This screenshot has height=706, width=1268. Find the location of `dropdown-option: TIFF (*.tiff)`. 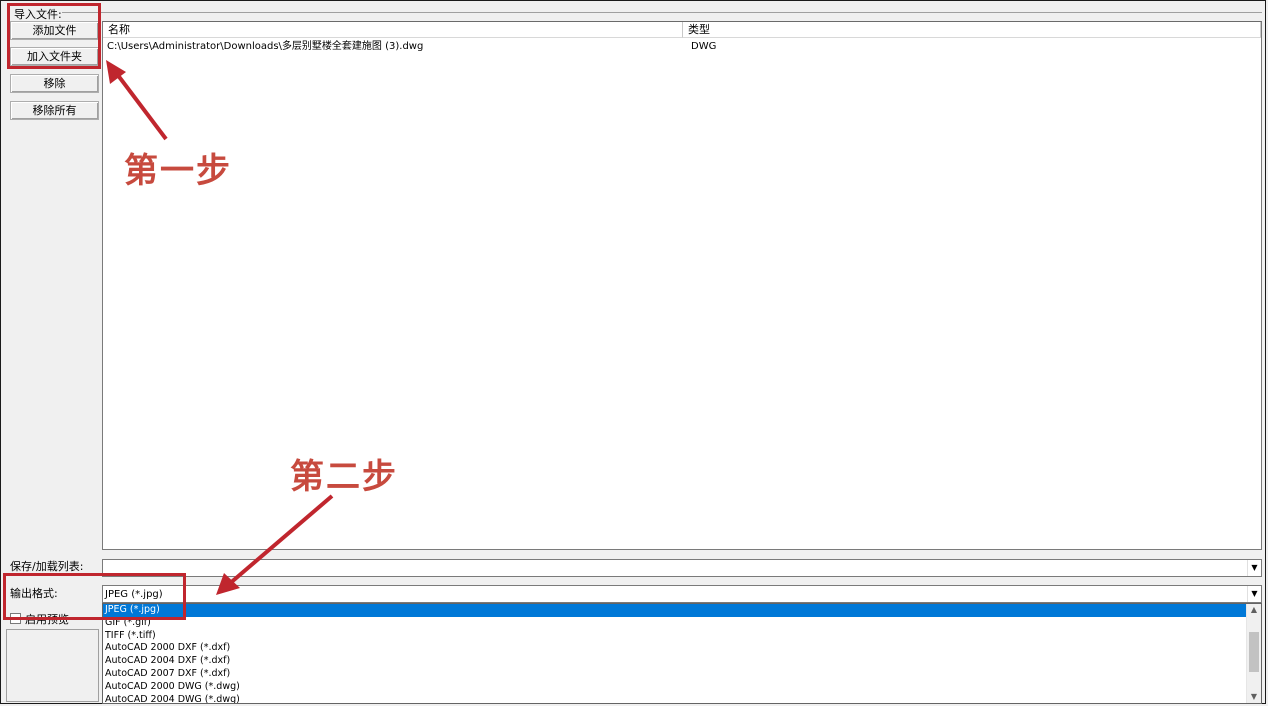

dropdown-option: TIFF (*.tiff) is located at coordinates (682, 636).